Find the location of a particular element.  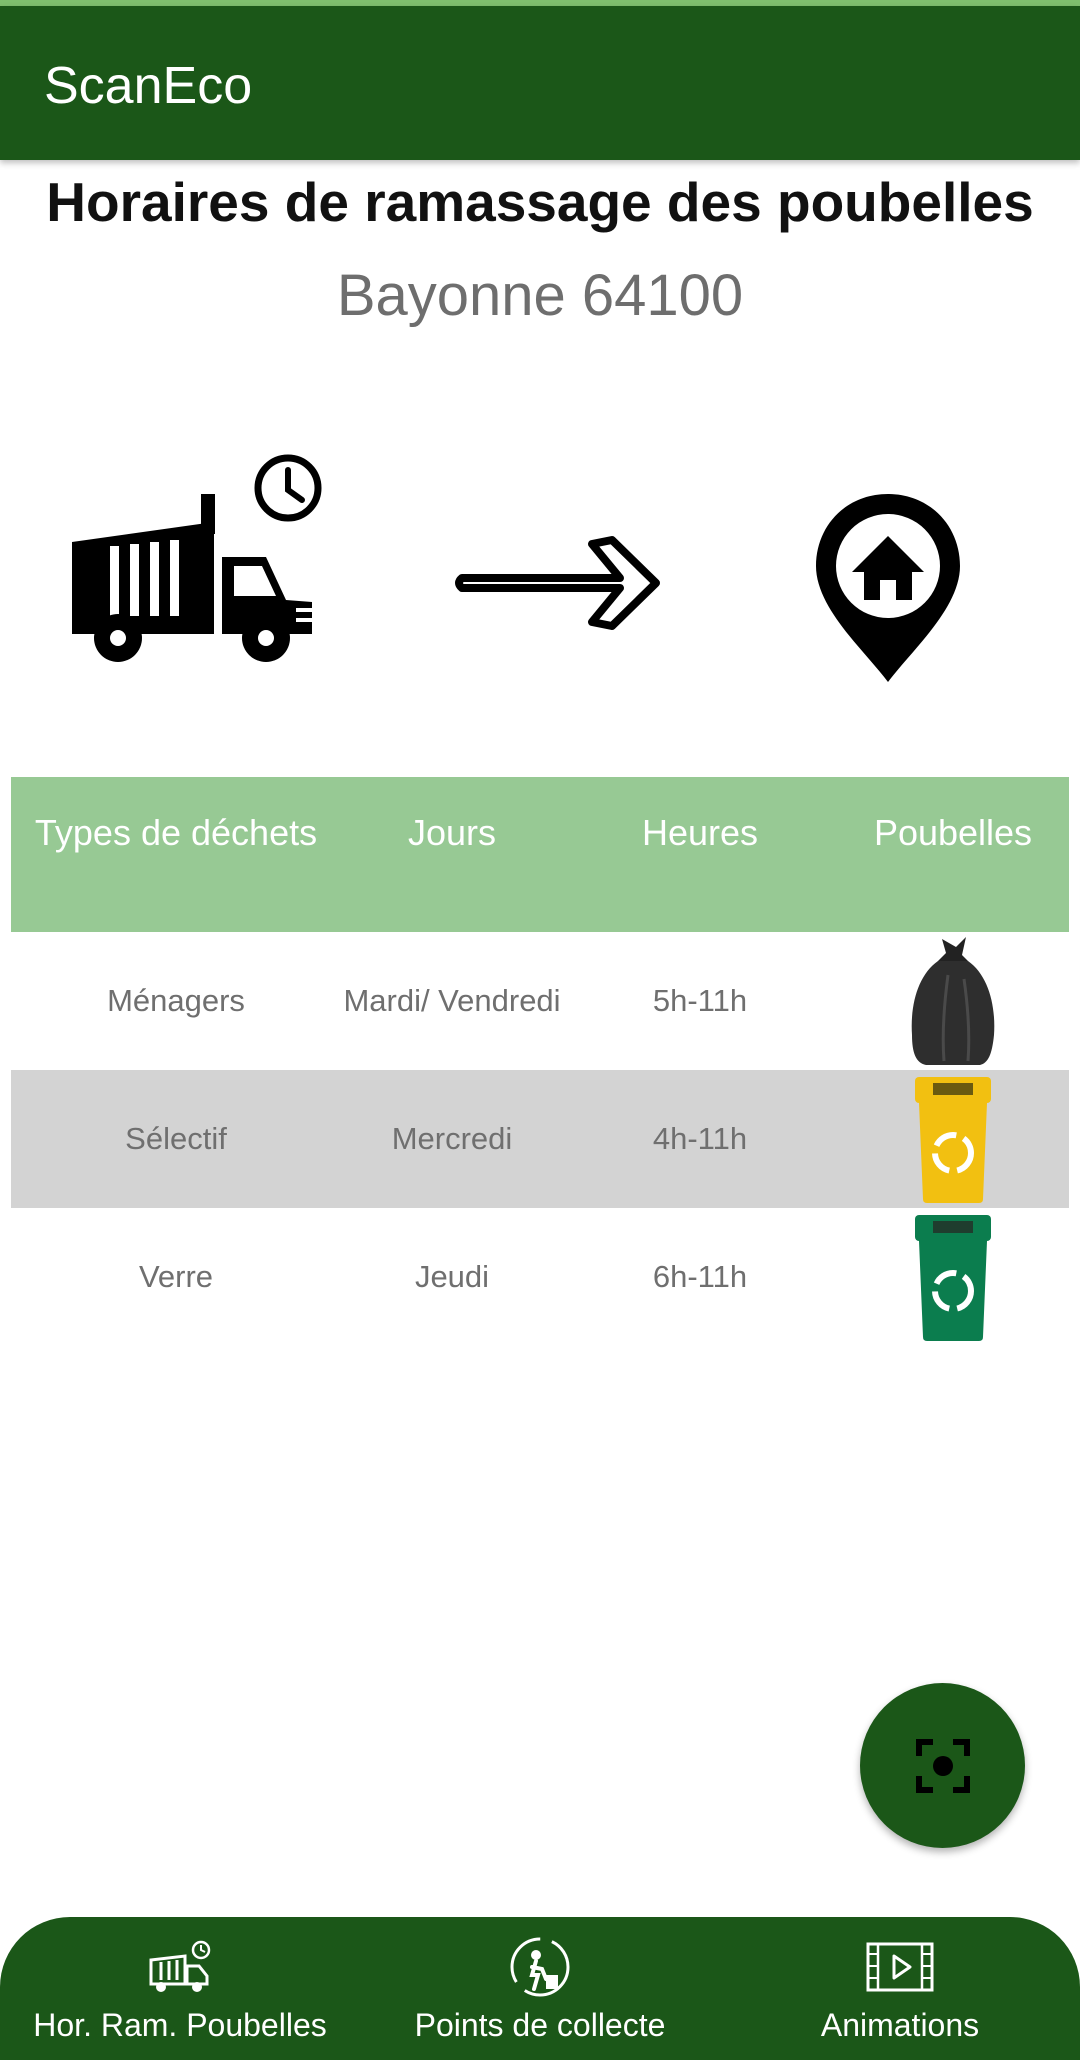

video-film-icon is located at coordinates (900, 1967).